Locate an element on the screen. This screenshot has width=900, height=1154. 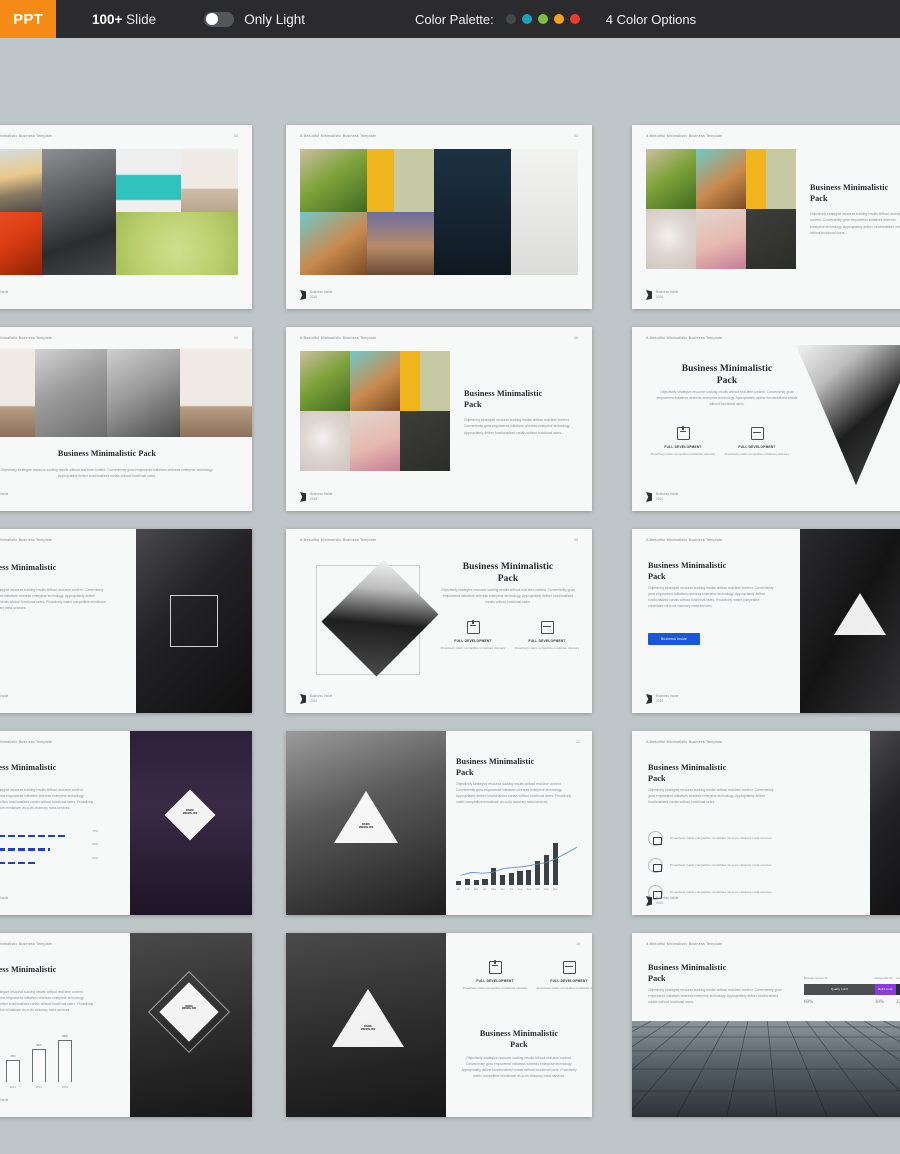
segment-header: Consulting 03 is located at coordinates (898, 978).